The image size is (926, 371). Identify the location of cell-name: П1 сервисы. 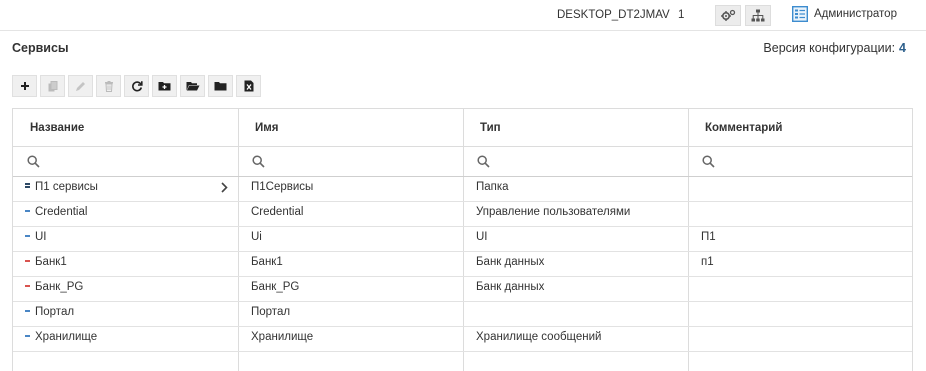
(125, 189).